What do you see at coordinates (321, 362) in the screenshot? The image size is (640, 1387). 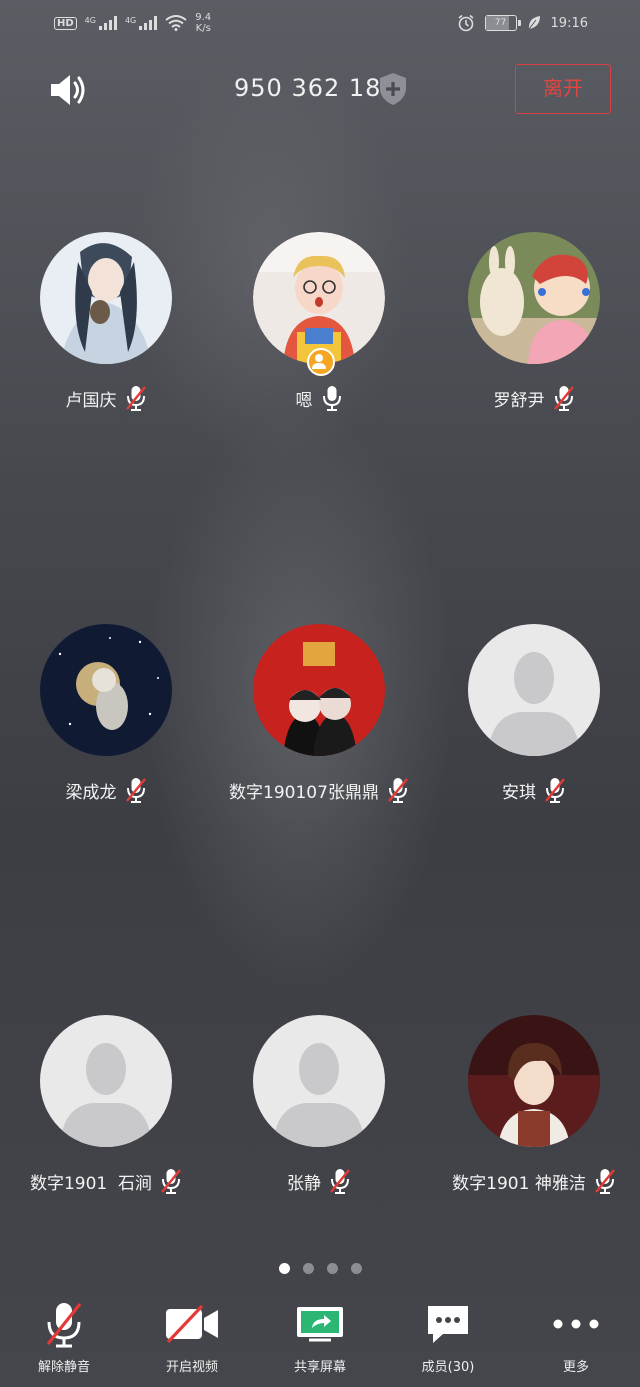 I see `host-badge-icon` at bounding box center [321, 362].